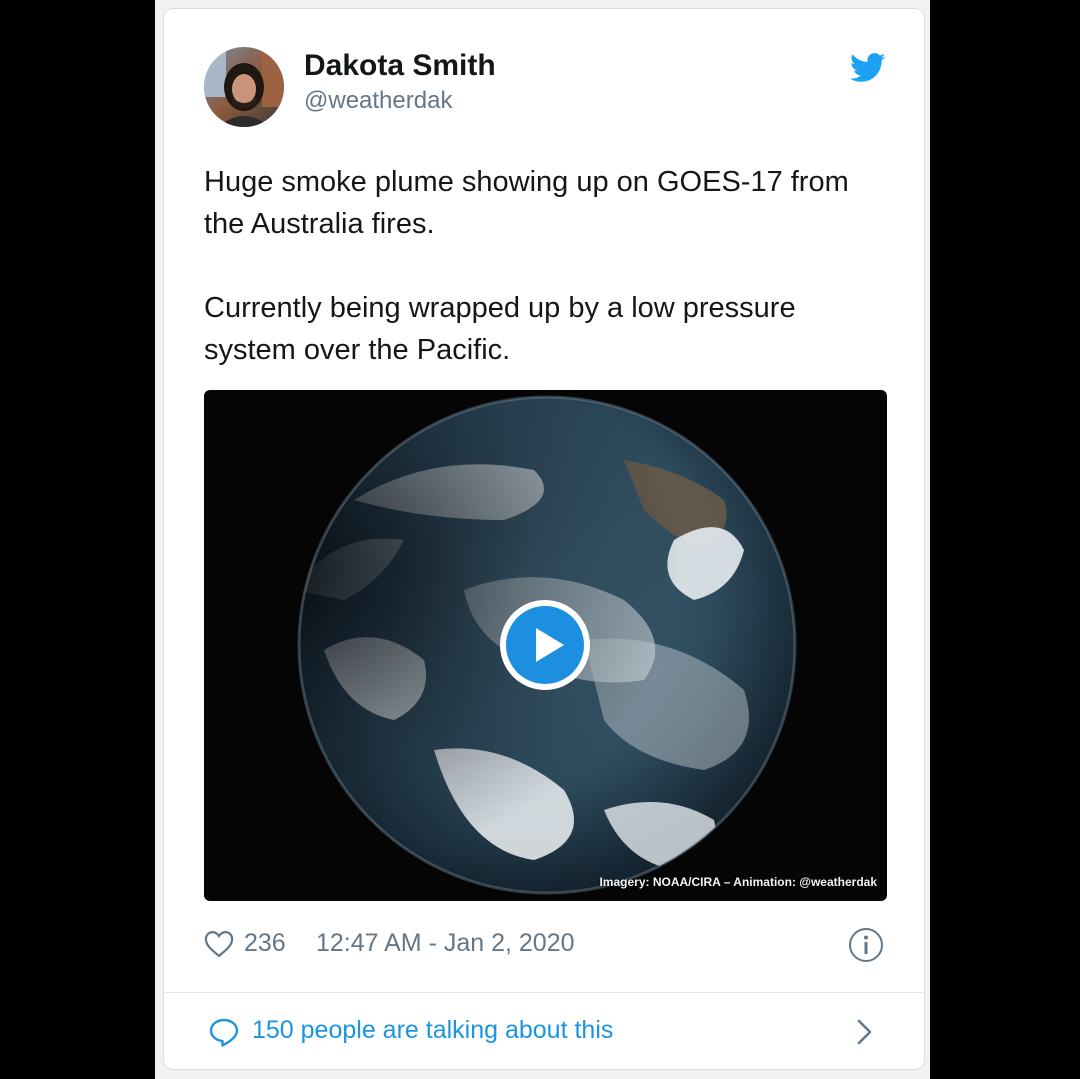 This screenshot has height=1079, width=1080. What do you see at coordinates (400, 66) in the screenshot?
I see `user-name: Dakota Smith` at bounding box center [400, 66].